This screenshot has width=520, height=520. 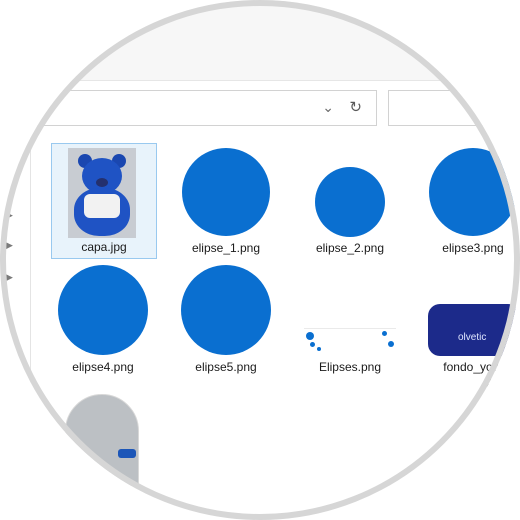 What do you see at coordinates (473, 367) in the screenshot?
I see `file-name: fondo_yout` at bounding box center [473, 367].